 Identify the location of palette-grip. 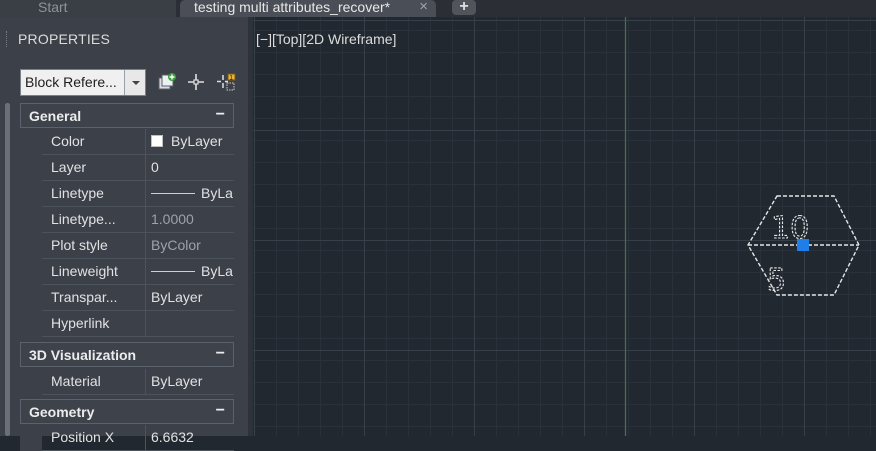
(8, 39).